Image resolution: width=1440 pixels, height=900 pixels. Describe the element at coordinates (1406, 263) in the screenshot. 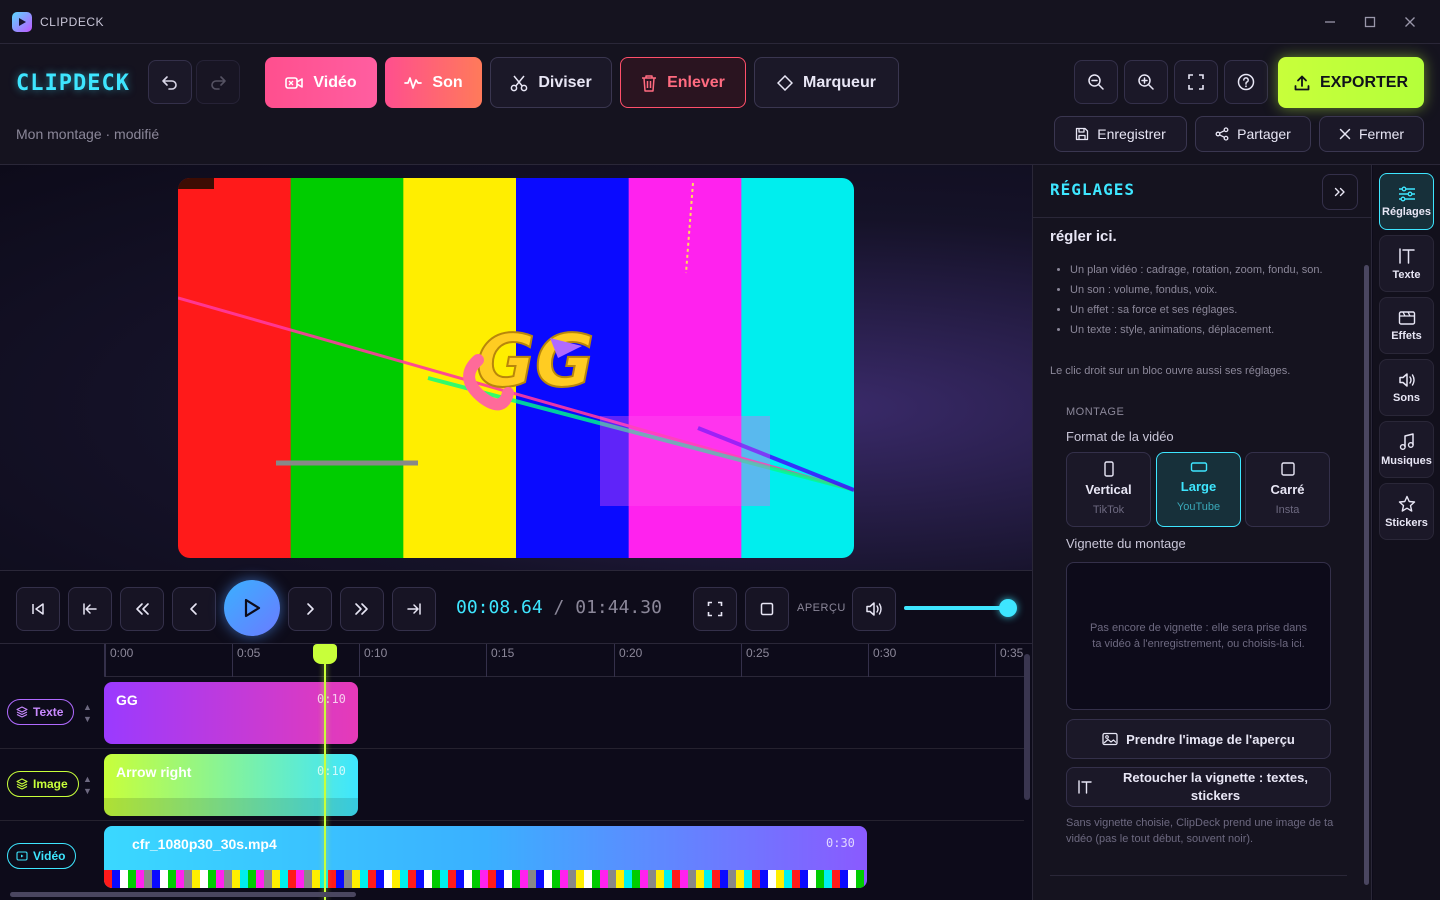

I see `rail-text-button: Texte` at that location.